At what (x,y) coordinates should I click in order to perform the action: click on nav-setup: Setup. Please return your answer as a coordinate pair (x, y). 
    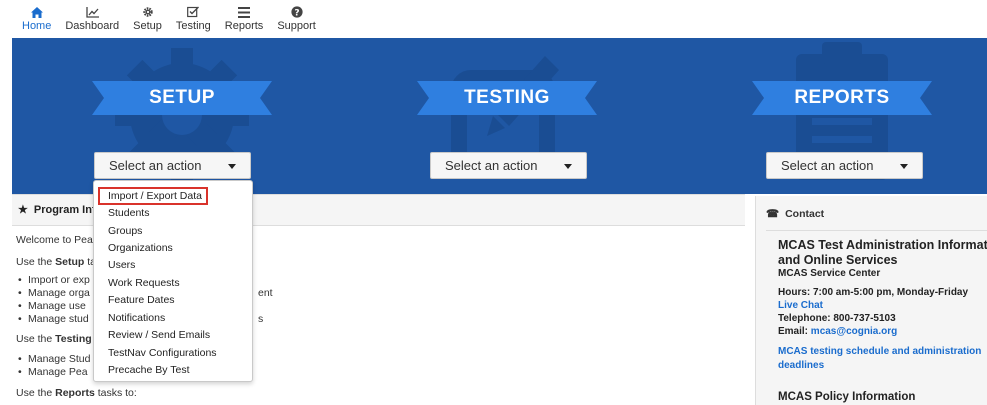
    Looking at the image, I should click on (147, 16).